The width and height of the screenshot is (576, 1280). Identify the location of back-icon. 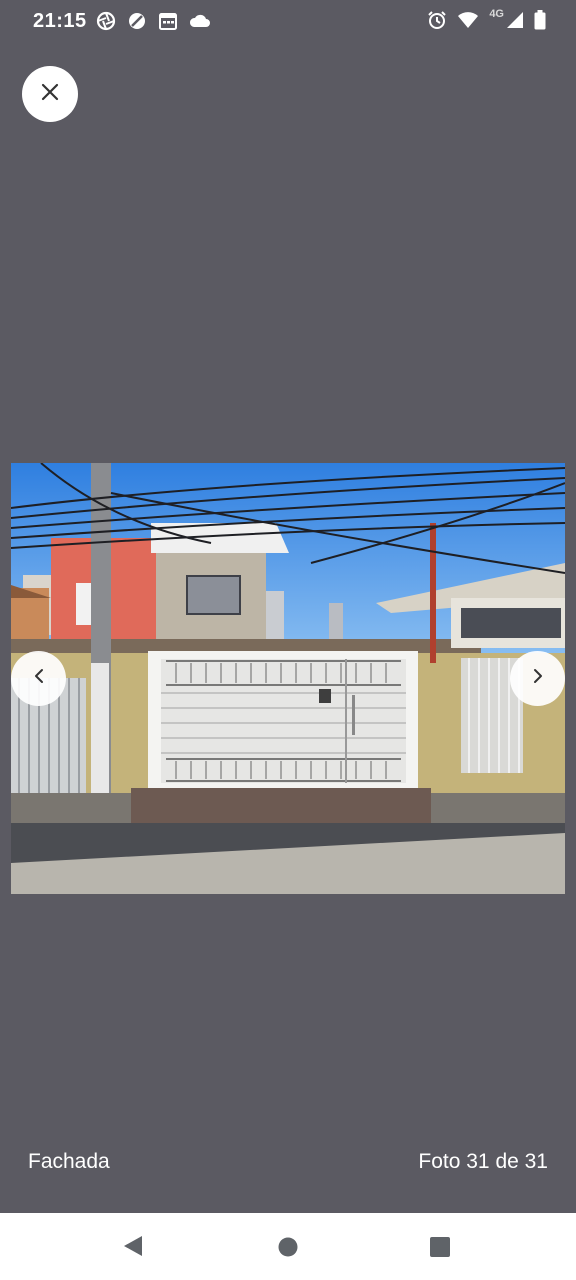
(133, 1248).